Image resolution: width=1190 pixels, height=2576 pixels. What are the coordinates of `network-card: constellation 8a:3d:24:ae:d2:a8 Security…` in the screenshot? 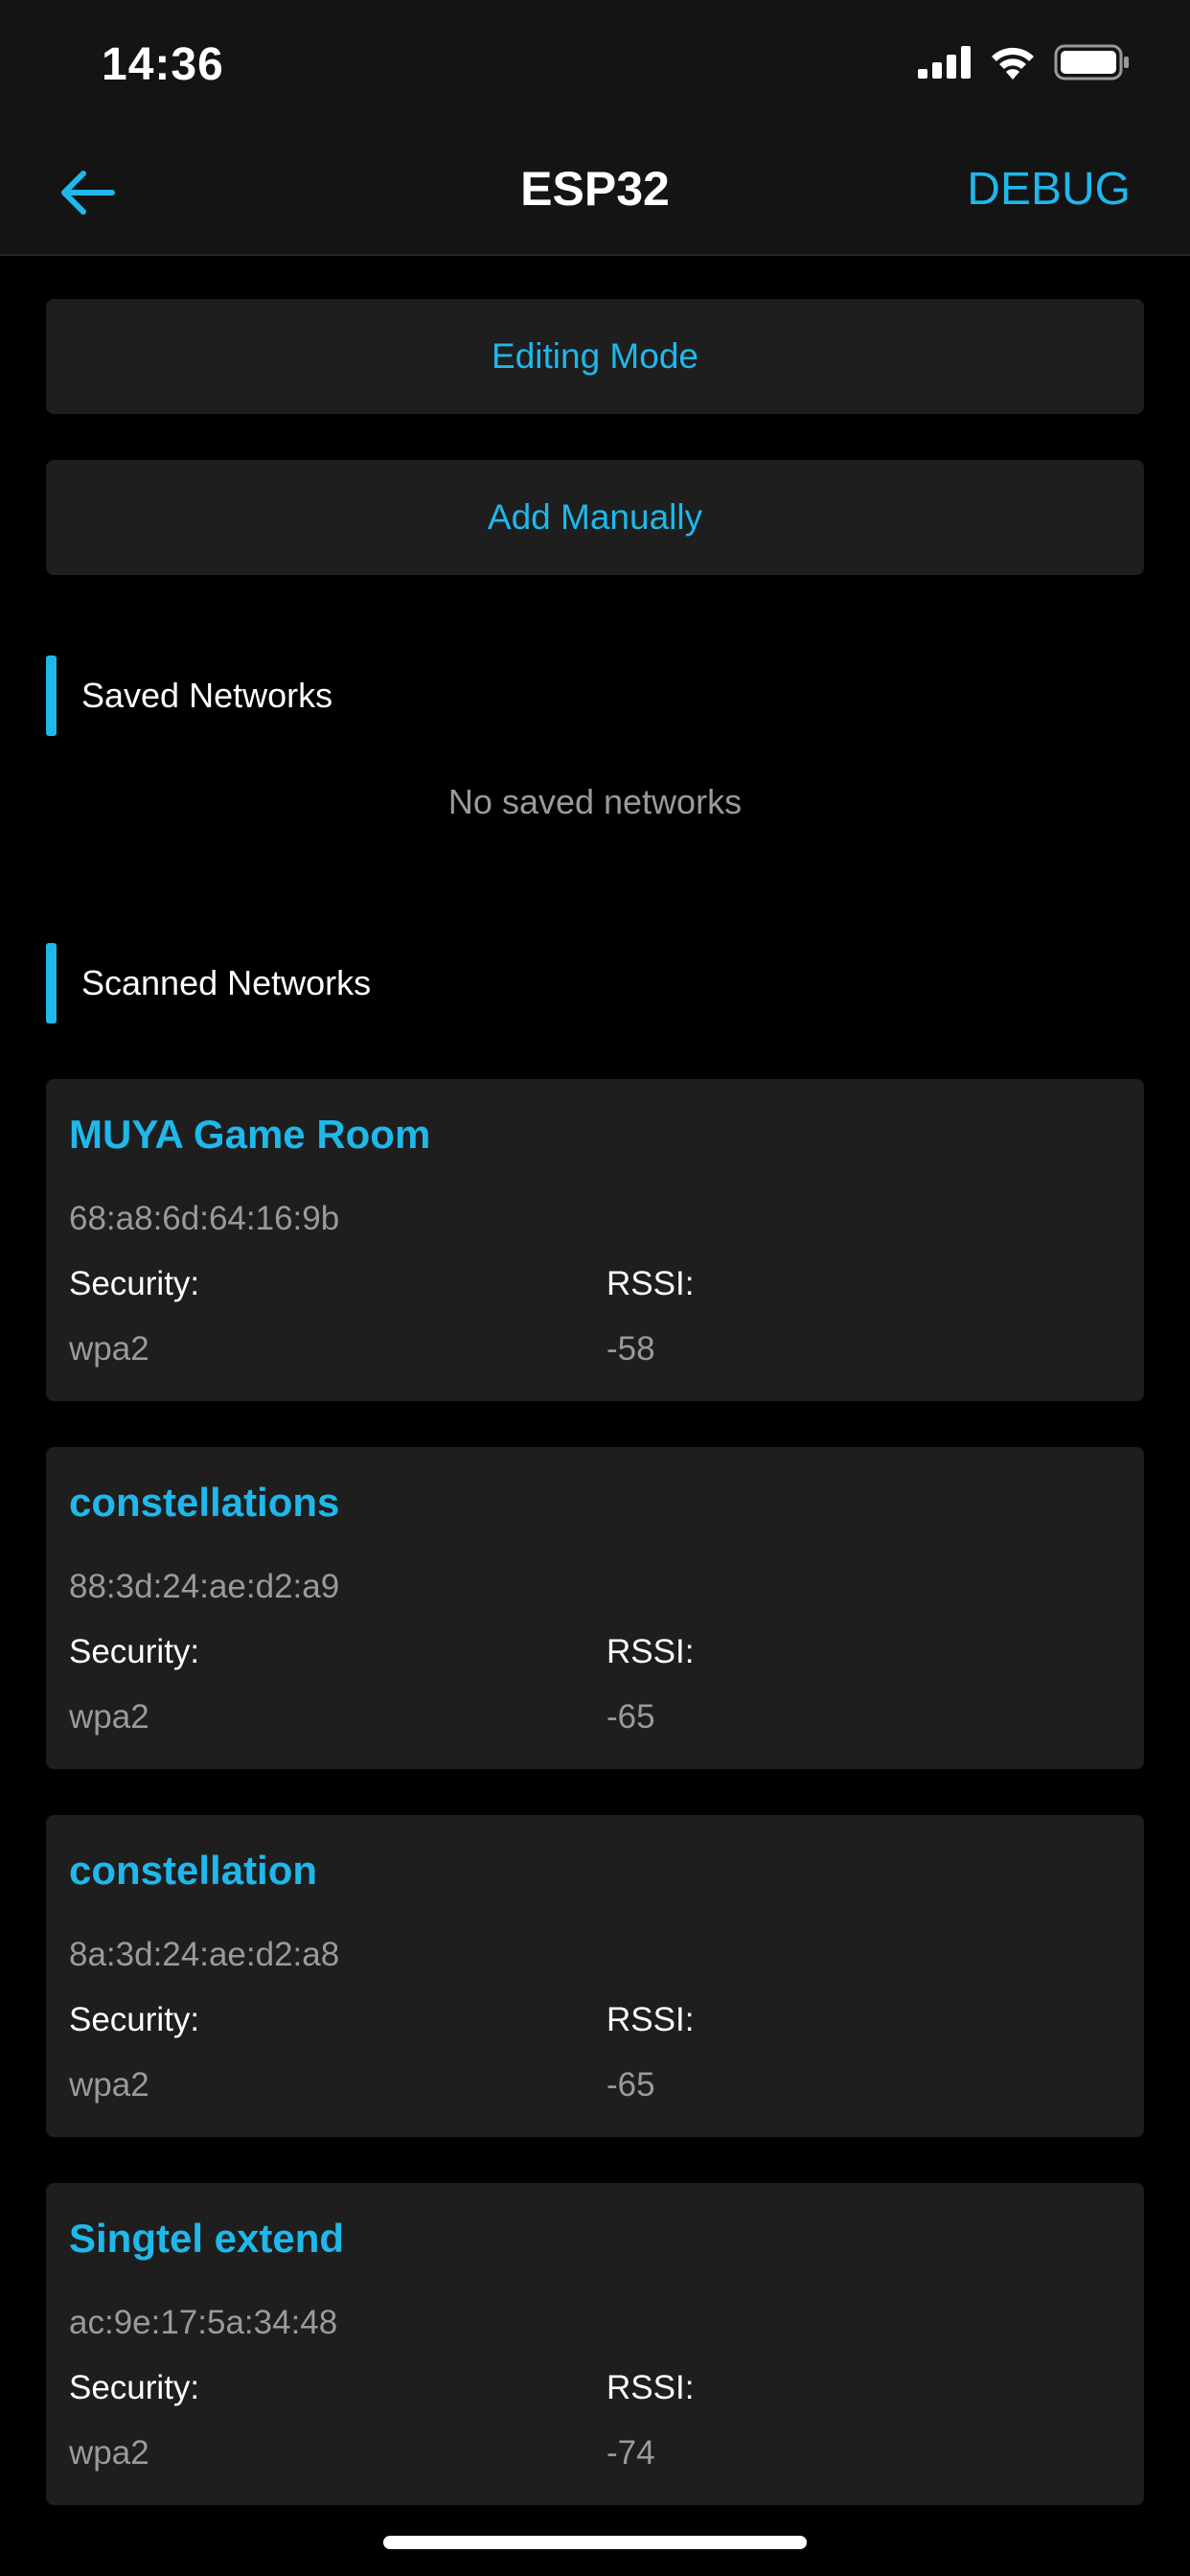 It's located at (595, 1976).